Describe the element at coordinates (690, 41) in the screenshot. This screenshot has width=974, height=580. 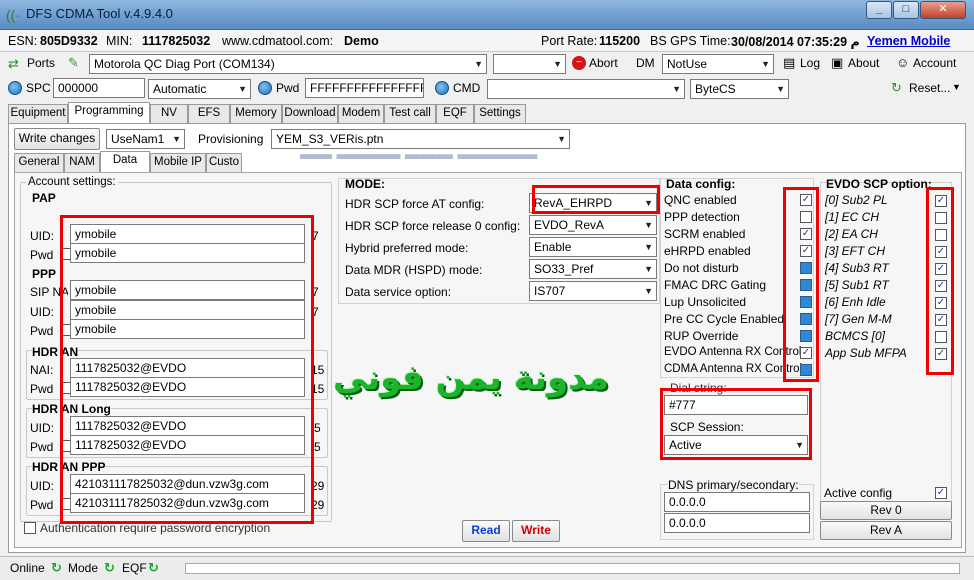
I see `gps-time-label: BS GPS Time:` at that location.